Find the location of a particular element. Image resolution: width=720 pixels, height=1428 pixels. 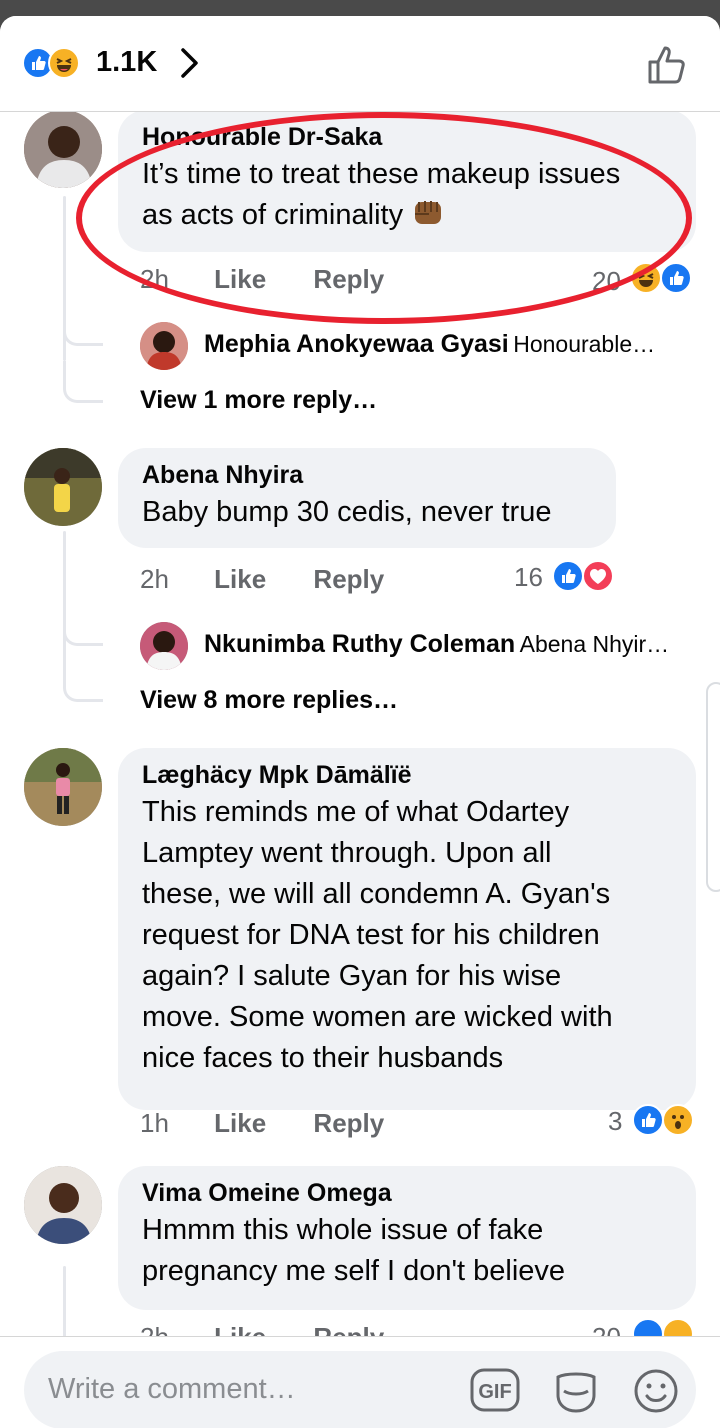

chevron-right-icon is located at coordinates (190, 63).